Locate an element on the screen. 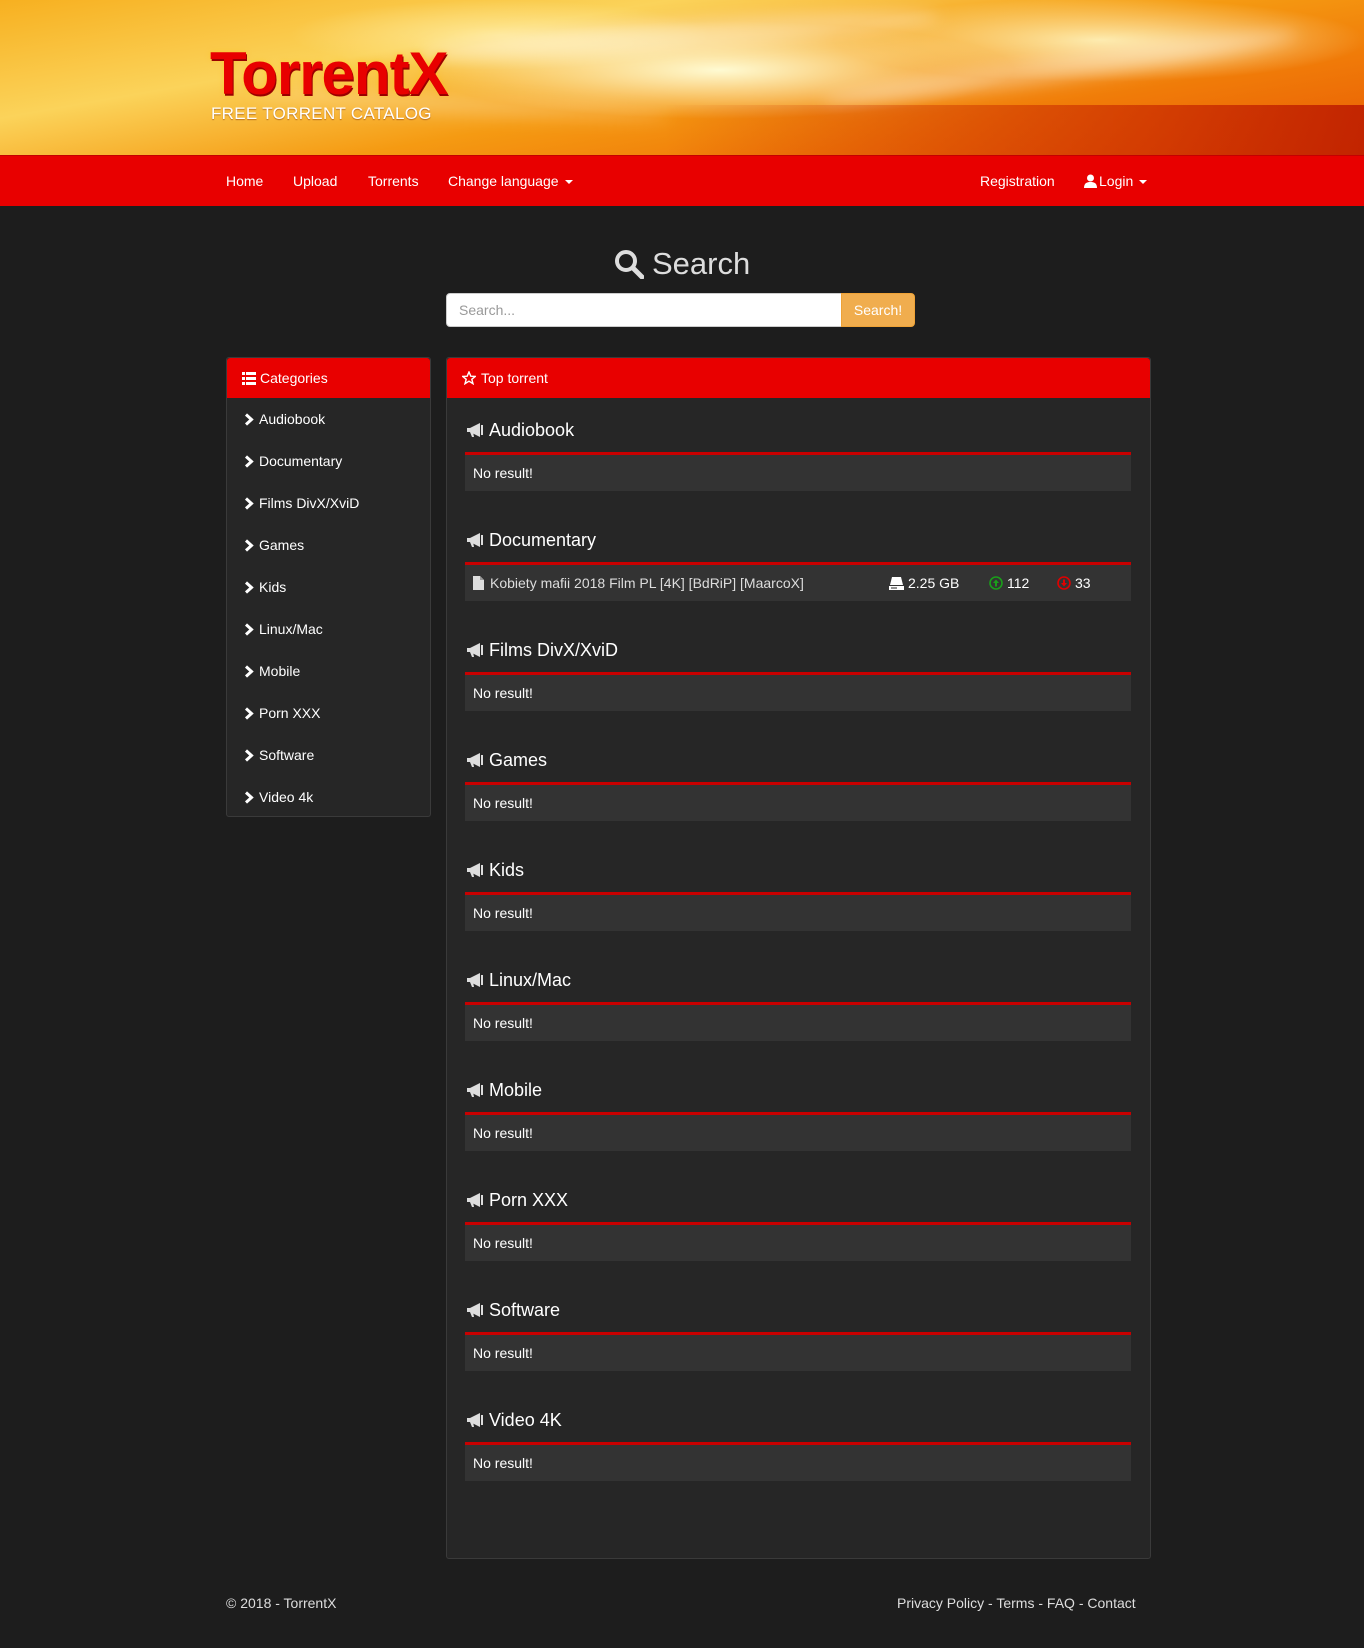 Image resolution: width=1364 pixels, height=1648 pixels. nav-change-language: Change language is located at coordinates (510, 181).